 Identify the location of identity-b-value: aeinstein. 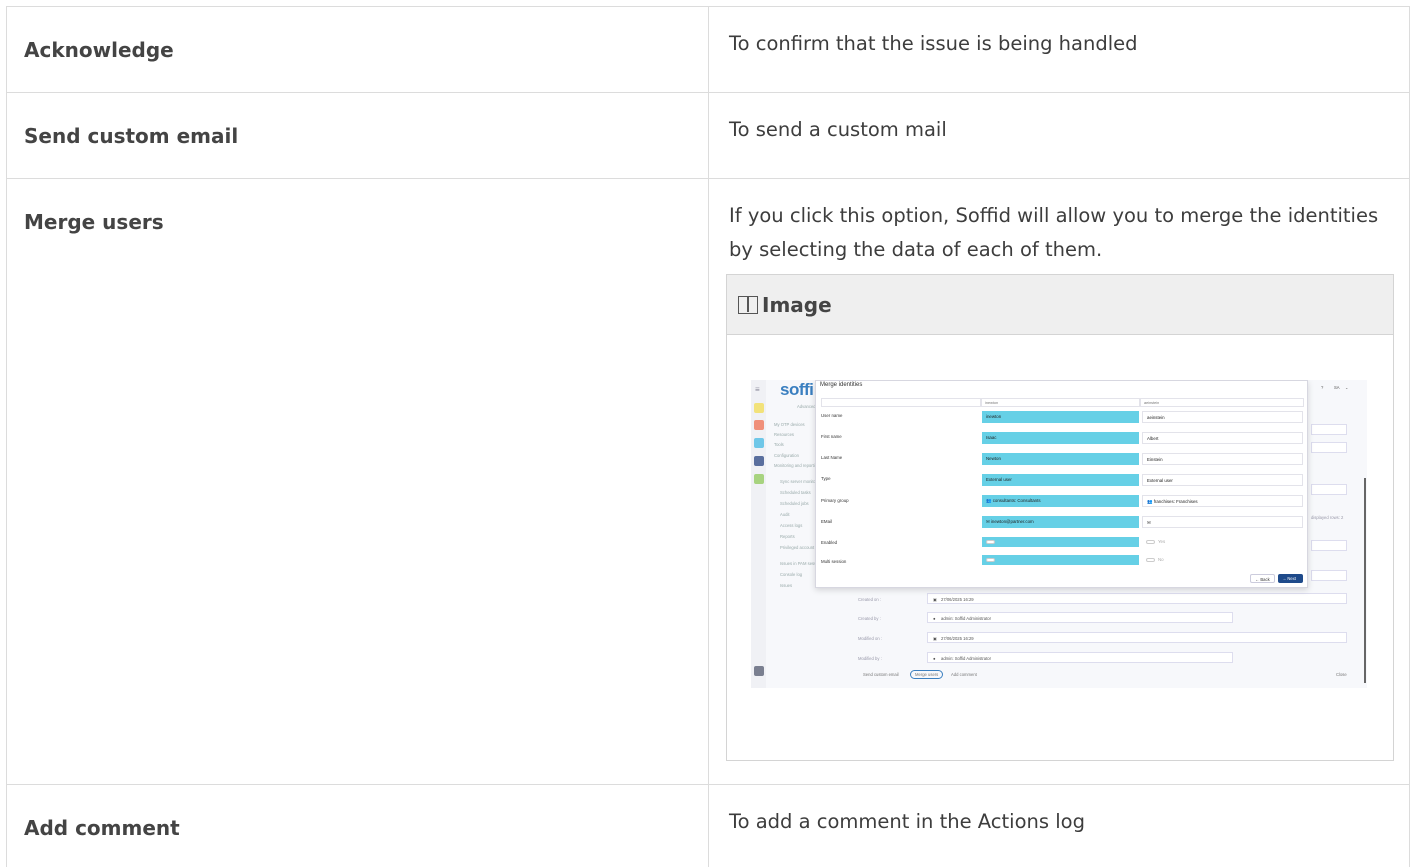
(1222, 417).